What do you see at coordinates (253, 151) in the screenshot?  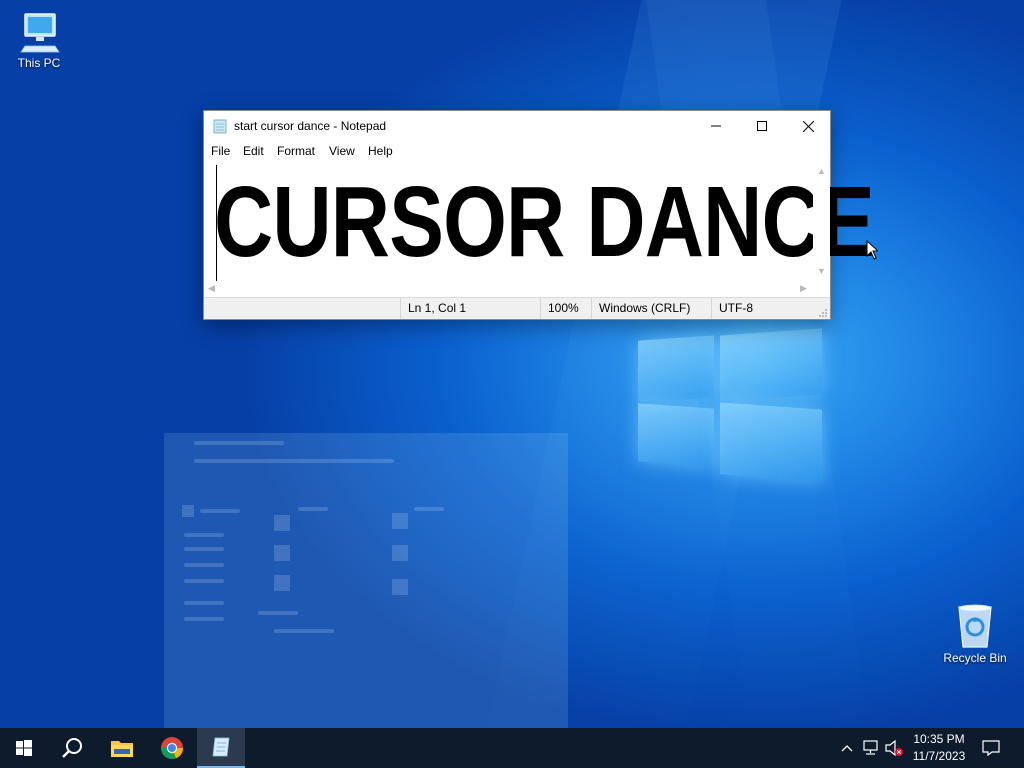 I see `menu-edit: Edit` at bounding box center [253, 151].